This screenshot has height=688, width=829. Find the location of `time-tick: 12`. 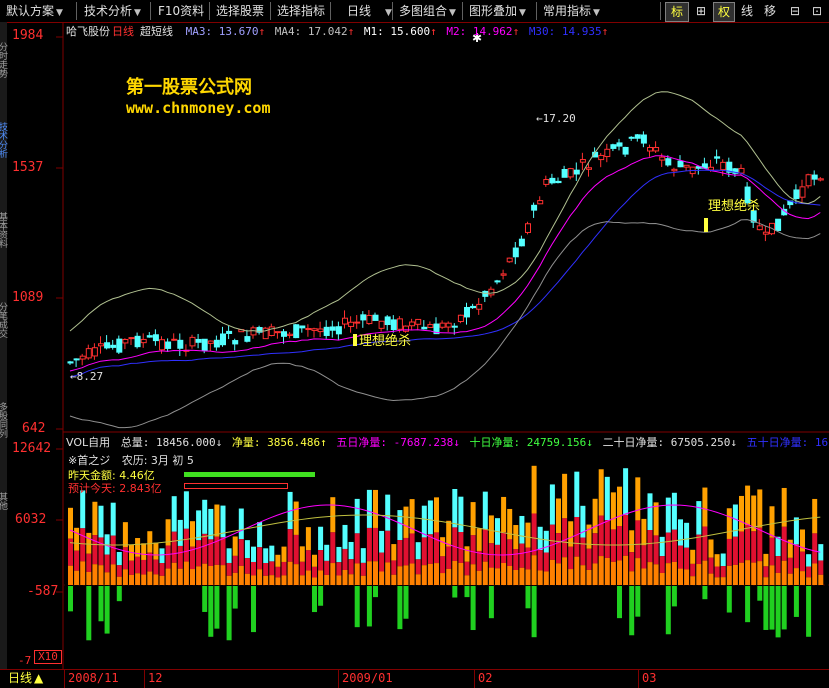

time-tick: 12 is located at coordinates (155, 678).